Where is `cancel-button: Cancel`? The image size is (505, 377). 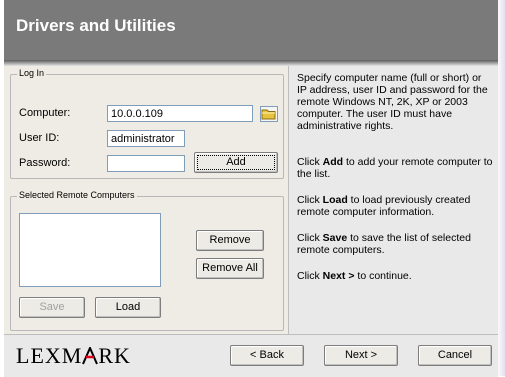 cancel-button: Cancel is located at coordinates (455, 355).